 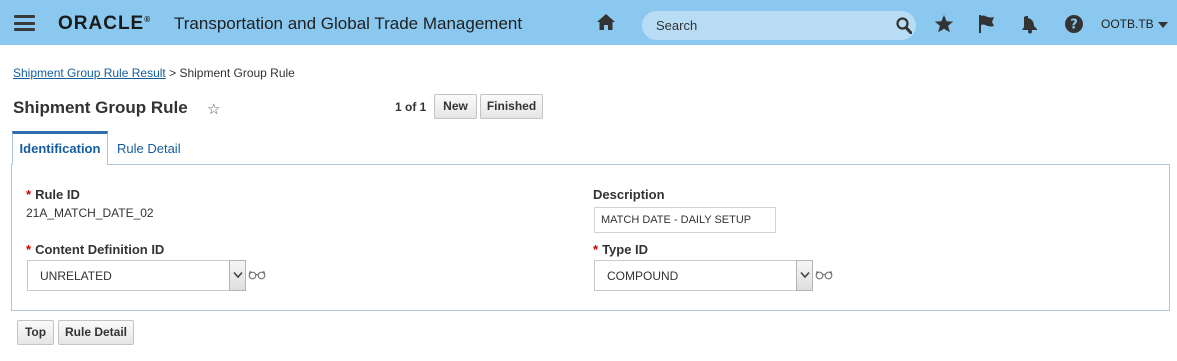 I want to click on breadcrumb-link-results: Shipment Group Rule Result, so click(x=89, y=73).